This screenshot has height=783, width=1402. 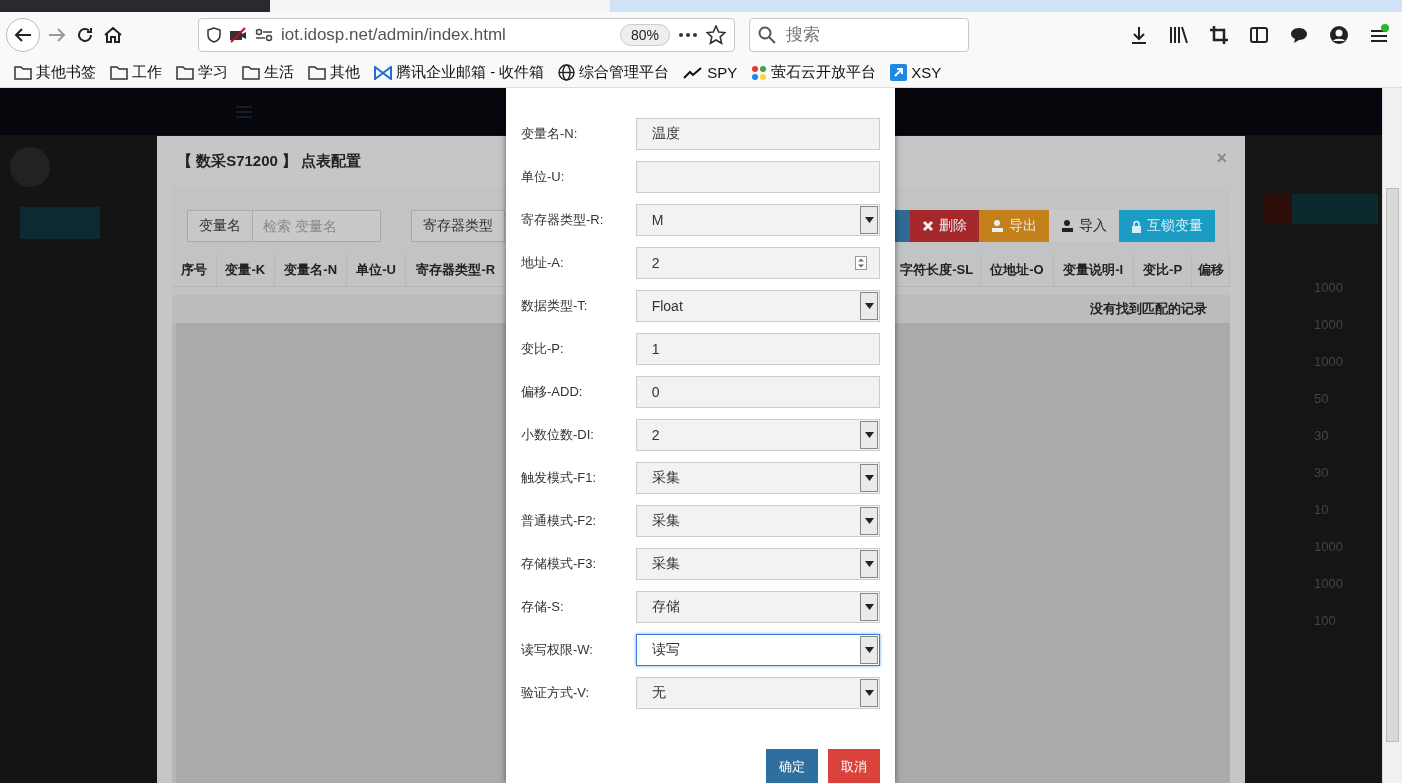 I want to click on squiggle-icon, so click(x=693, y=72).